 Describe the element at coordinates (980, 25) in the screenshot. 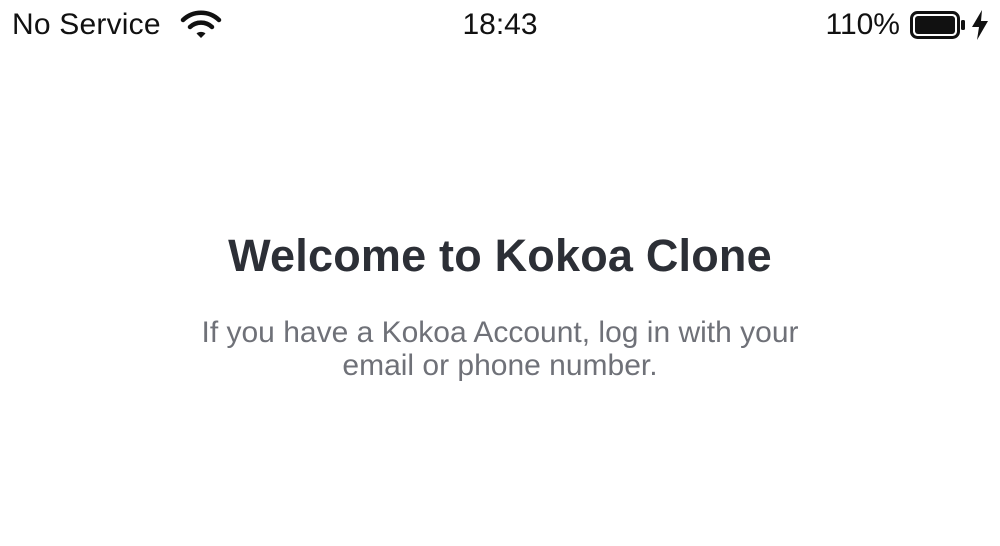

I see `charging-bolt-icon` at that location.